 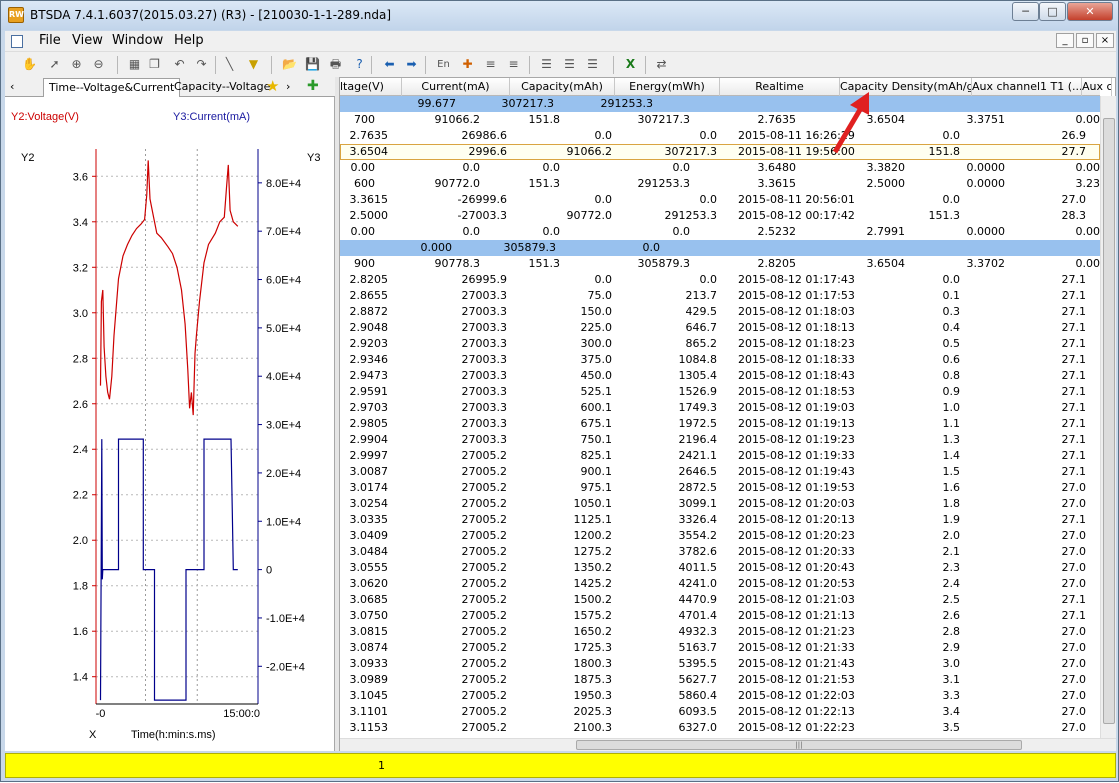 I want to click on horizontal-scroll-thumb: |||, so click(x=799, y=745).